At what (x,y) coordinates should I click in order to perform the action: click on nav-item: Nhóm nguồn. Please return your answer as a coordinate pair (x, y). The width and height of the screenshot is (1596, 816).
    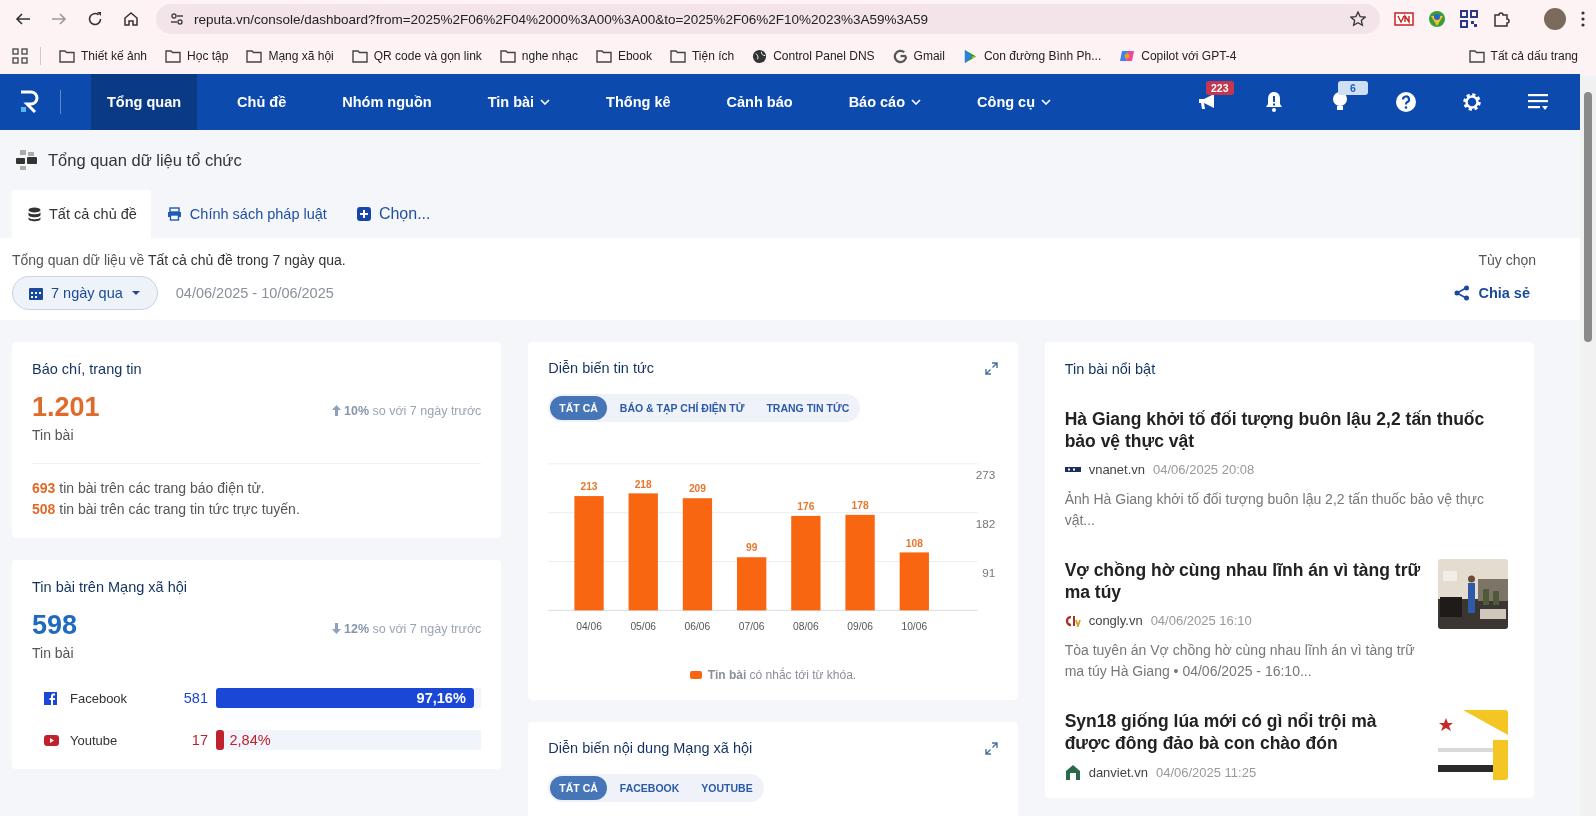
    Looking at the image, I should click on (387, 102).